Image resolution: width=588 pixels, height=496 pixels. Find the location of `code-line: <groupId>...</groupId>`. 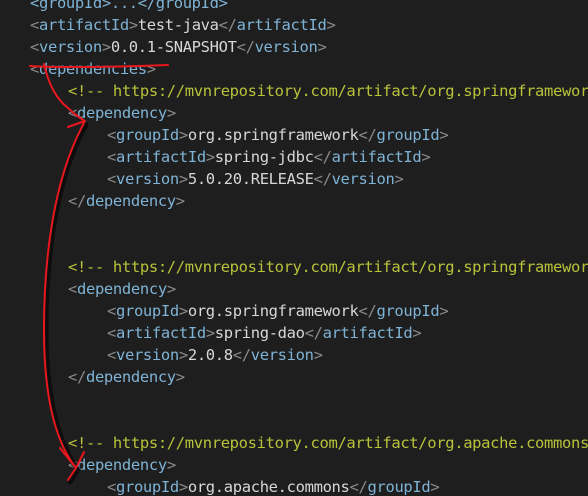

code-line: <groupId>...</groupId> is located at coordinates (129, 7).